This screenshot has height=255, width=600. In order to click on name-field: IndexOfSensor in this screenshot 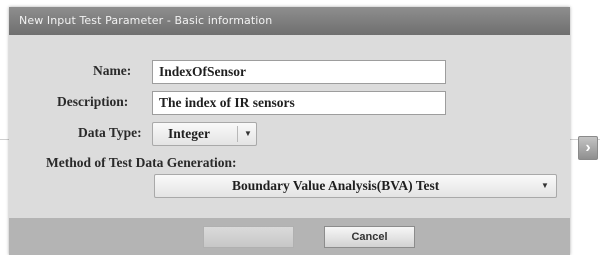, I will do `click(299, 72)`.